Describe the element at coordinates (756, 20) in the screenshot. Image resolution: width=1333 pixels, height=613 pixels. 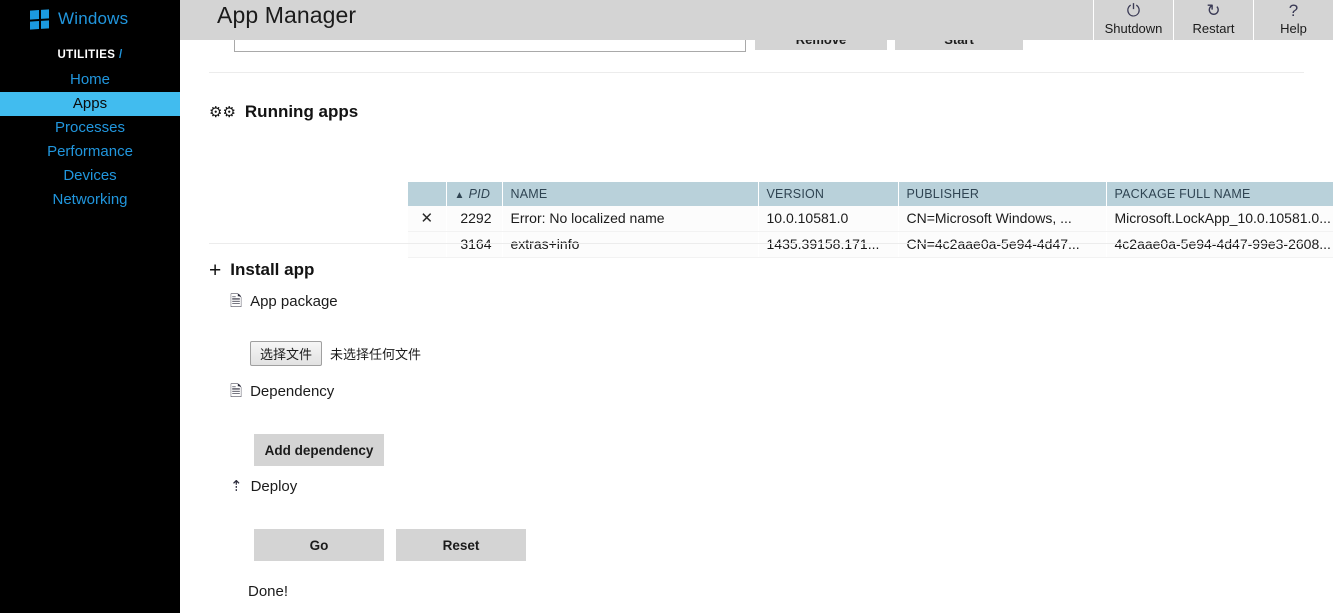
I see `header-bar: App Manager ⏻ Shutdown ↻ Restart ? Help` at that location.